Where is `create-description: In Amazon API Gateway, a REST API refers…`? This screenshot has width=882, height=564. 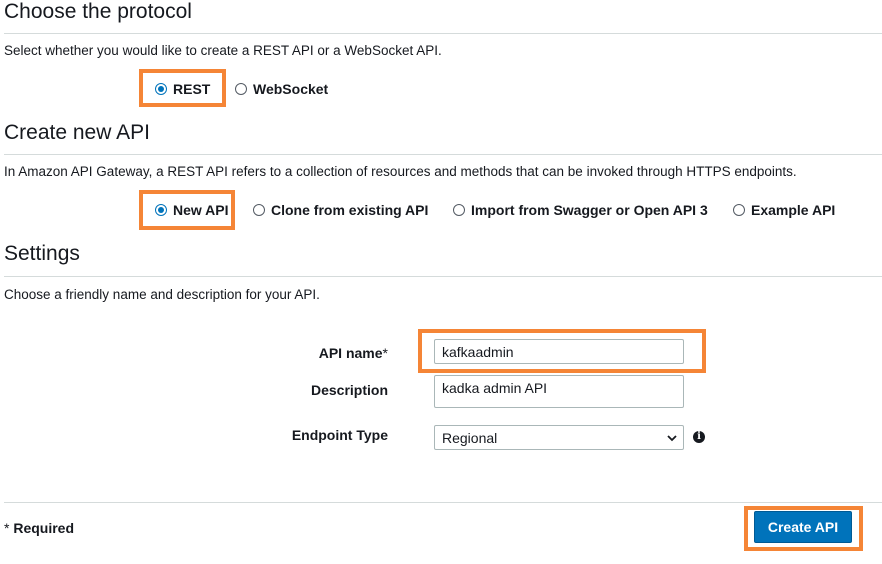
create-description: In Amazon API Gateway, a REST API refers… is located at coordinates (400, 171).